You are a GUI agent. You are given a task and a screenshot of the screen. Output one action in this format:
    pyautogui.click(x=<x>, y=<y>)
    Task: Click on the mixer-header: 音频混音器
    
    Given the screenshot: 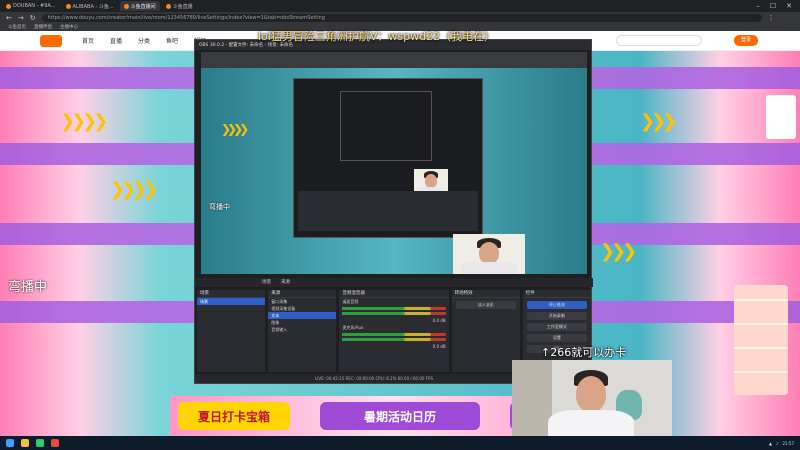 What is the action you would take?
    pyautogui.click(x=394, y=294)
    